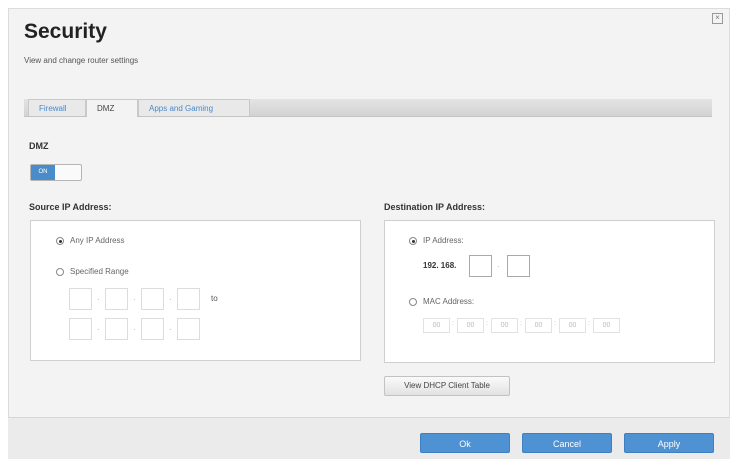  I want to click on mac-octet-1: 00, so click(436, 325).